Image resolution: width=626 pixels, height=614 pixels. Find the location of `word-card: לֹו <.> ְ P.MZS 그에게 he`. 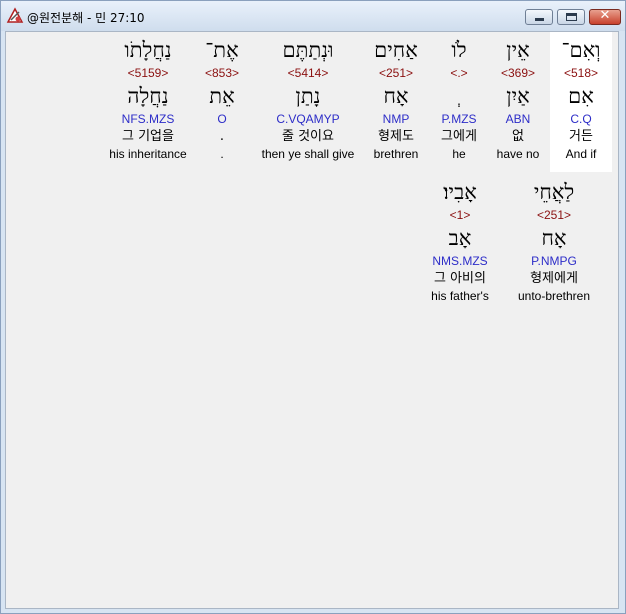

word-card: לֹו <.> ְ P.MZS 그에게 he is located at coordinates (459, 99).